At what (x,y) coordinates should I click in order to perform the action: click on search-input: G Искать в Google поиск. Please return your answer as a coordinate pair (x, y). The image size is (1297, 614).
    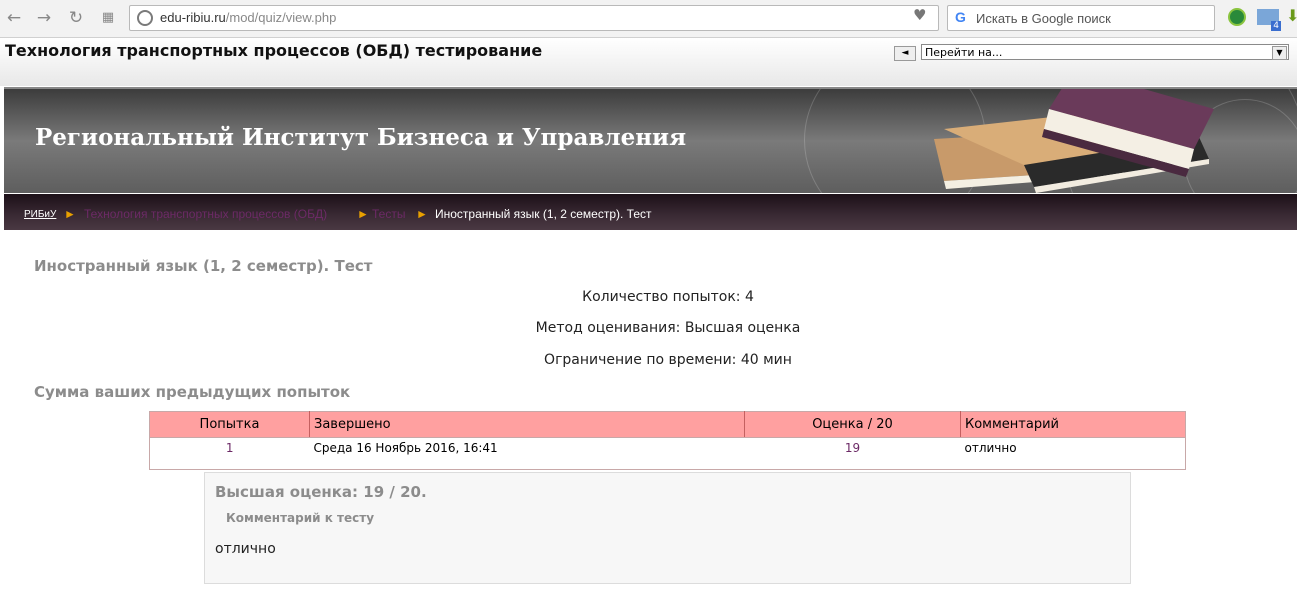
    Looking at the image, I should click on (1081, 18).